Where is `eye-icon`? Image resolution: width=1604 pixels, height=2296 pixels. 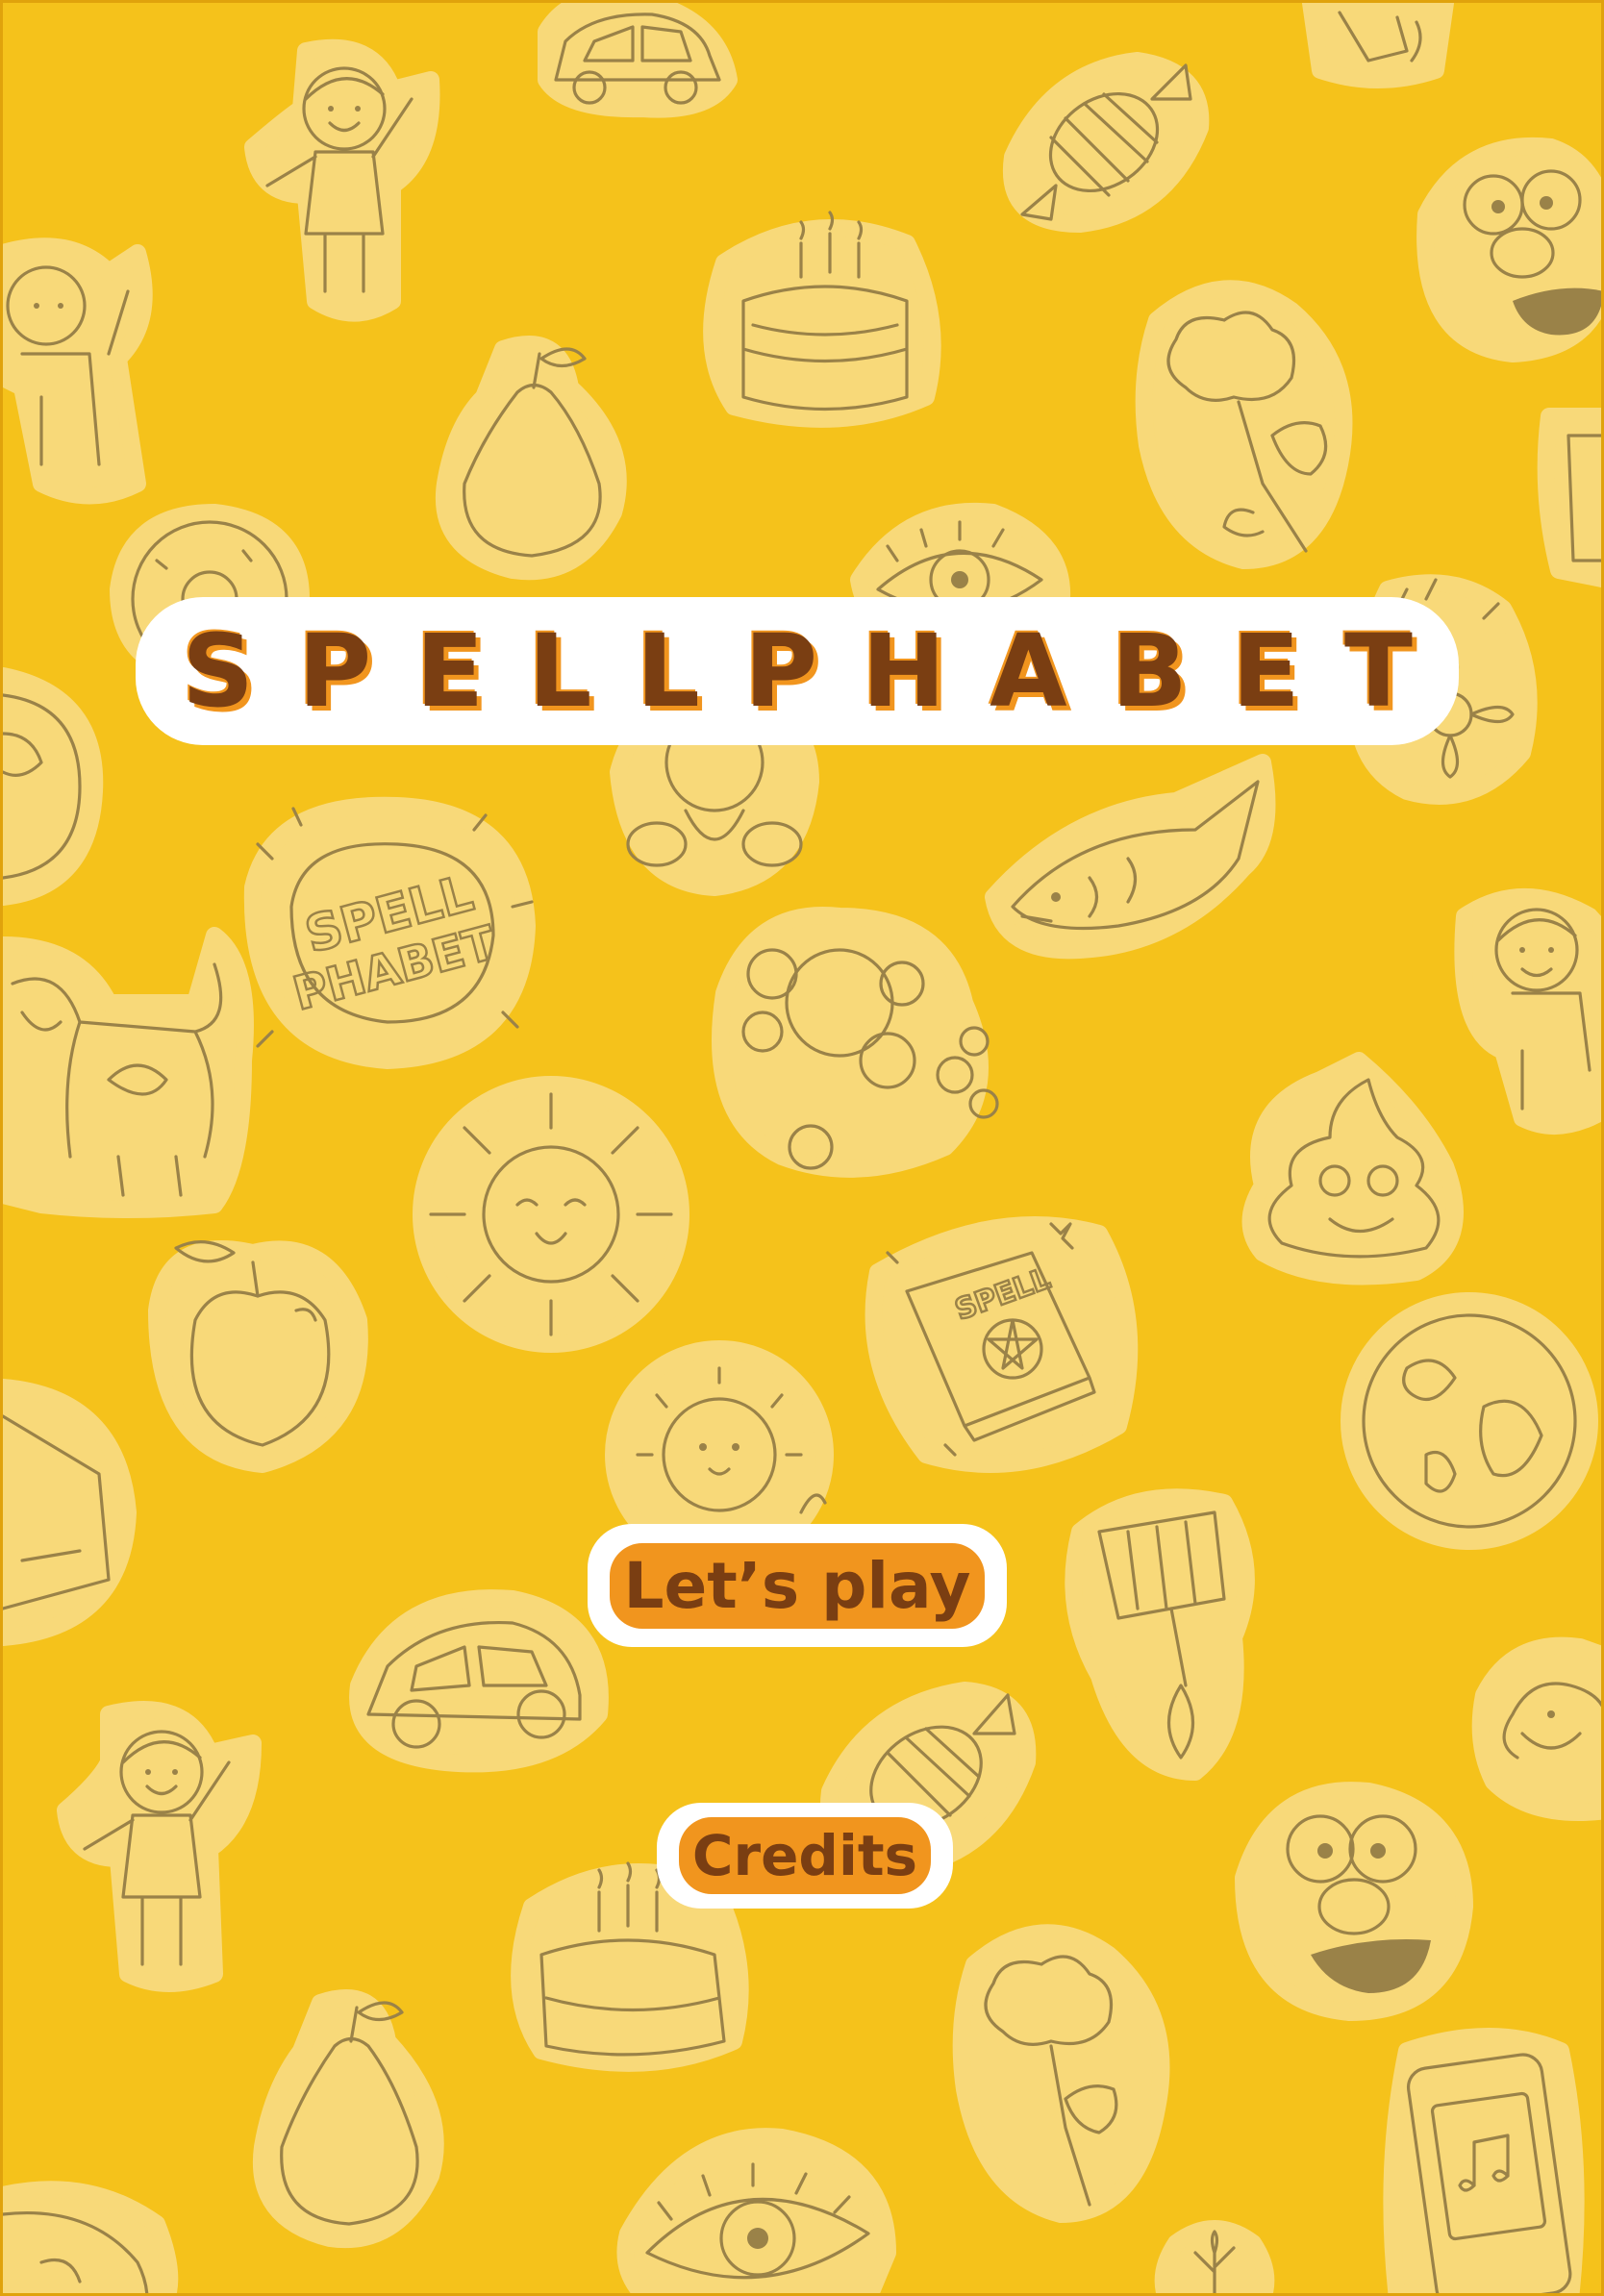
eye-icon is located at coordinates (756, 2205).